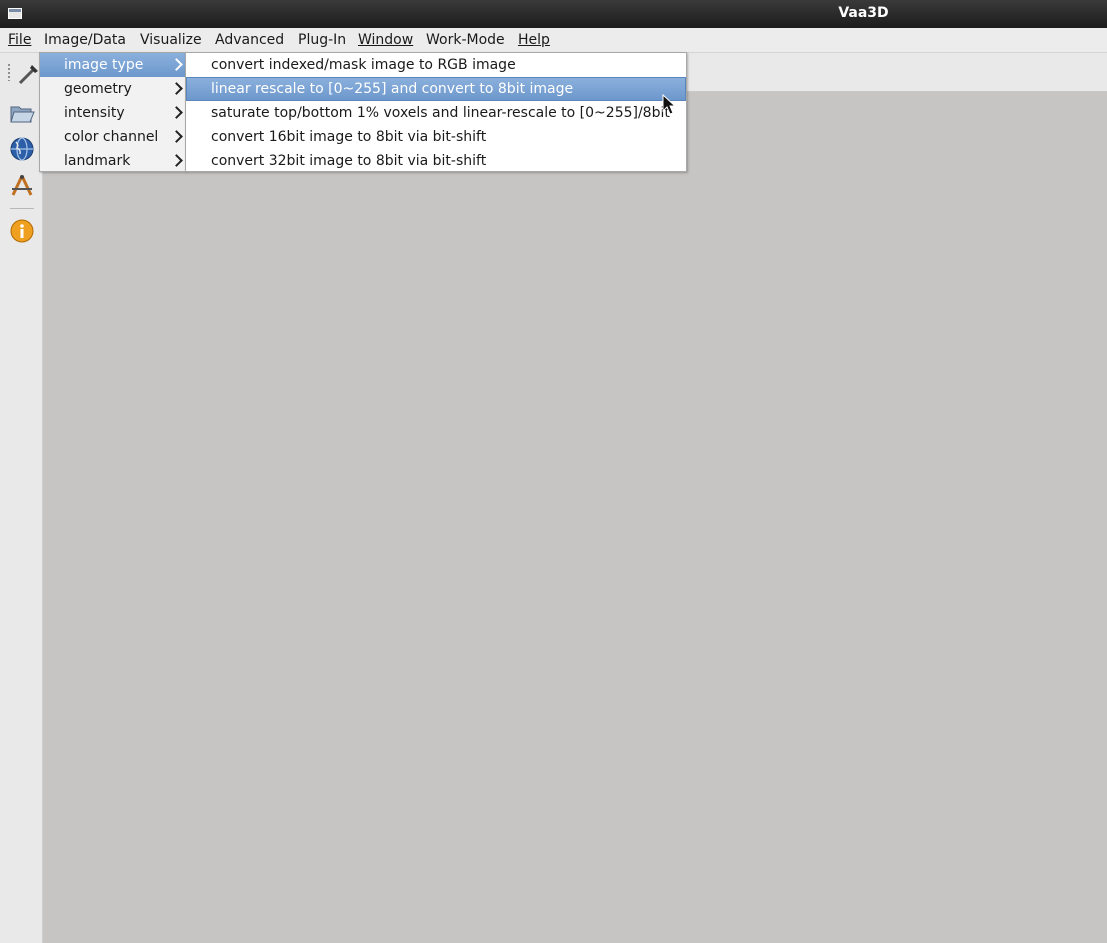  I want to click on mouse-cursor-icon, so click(669, 104).